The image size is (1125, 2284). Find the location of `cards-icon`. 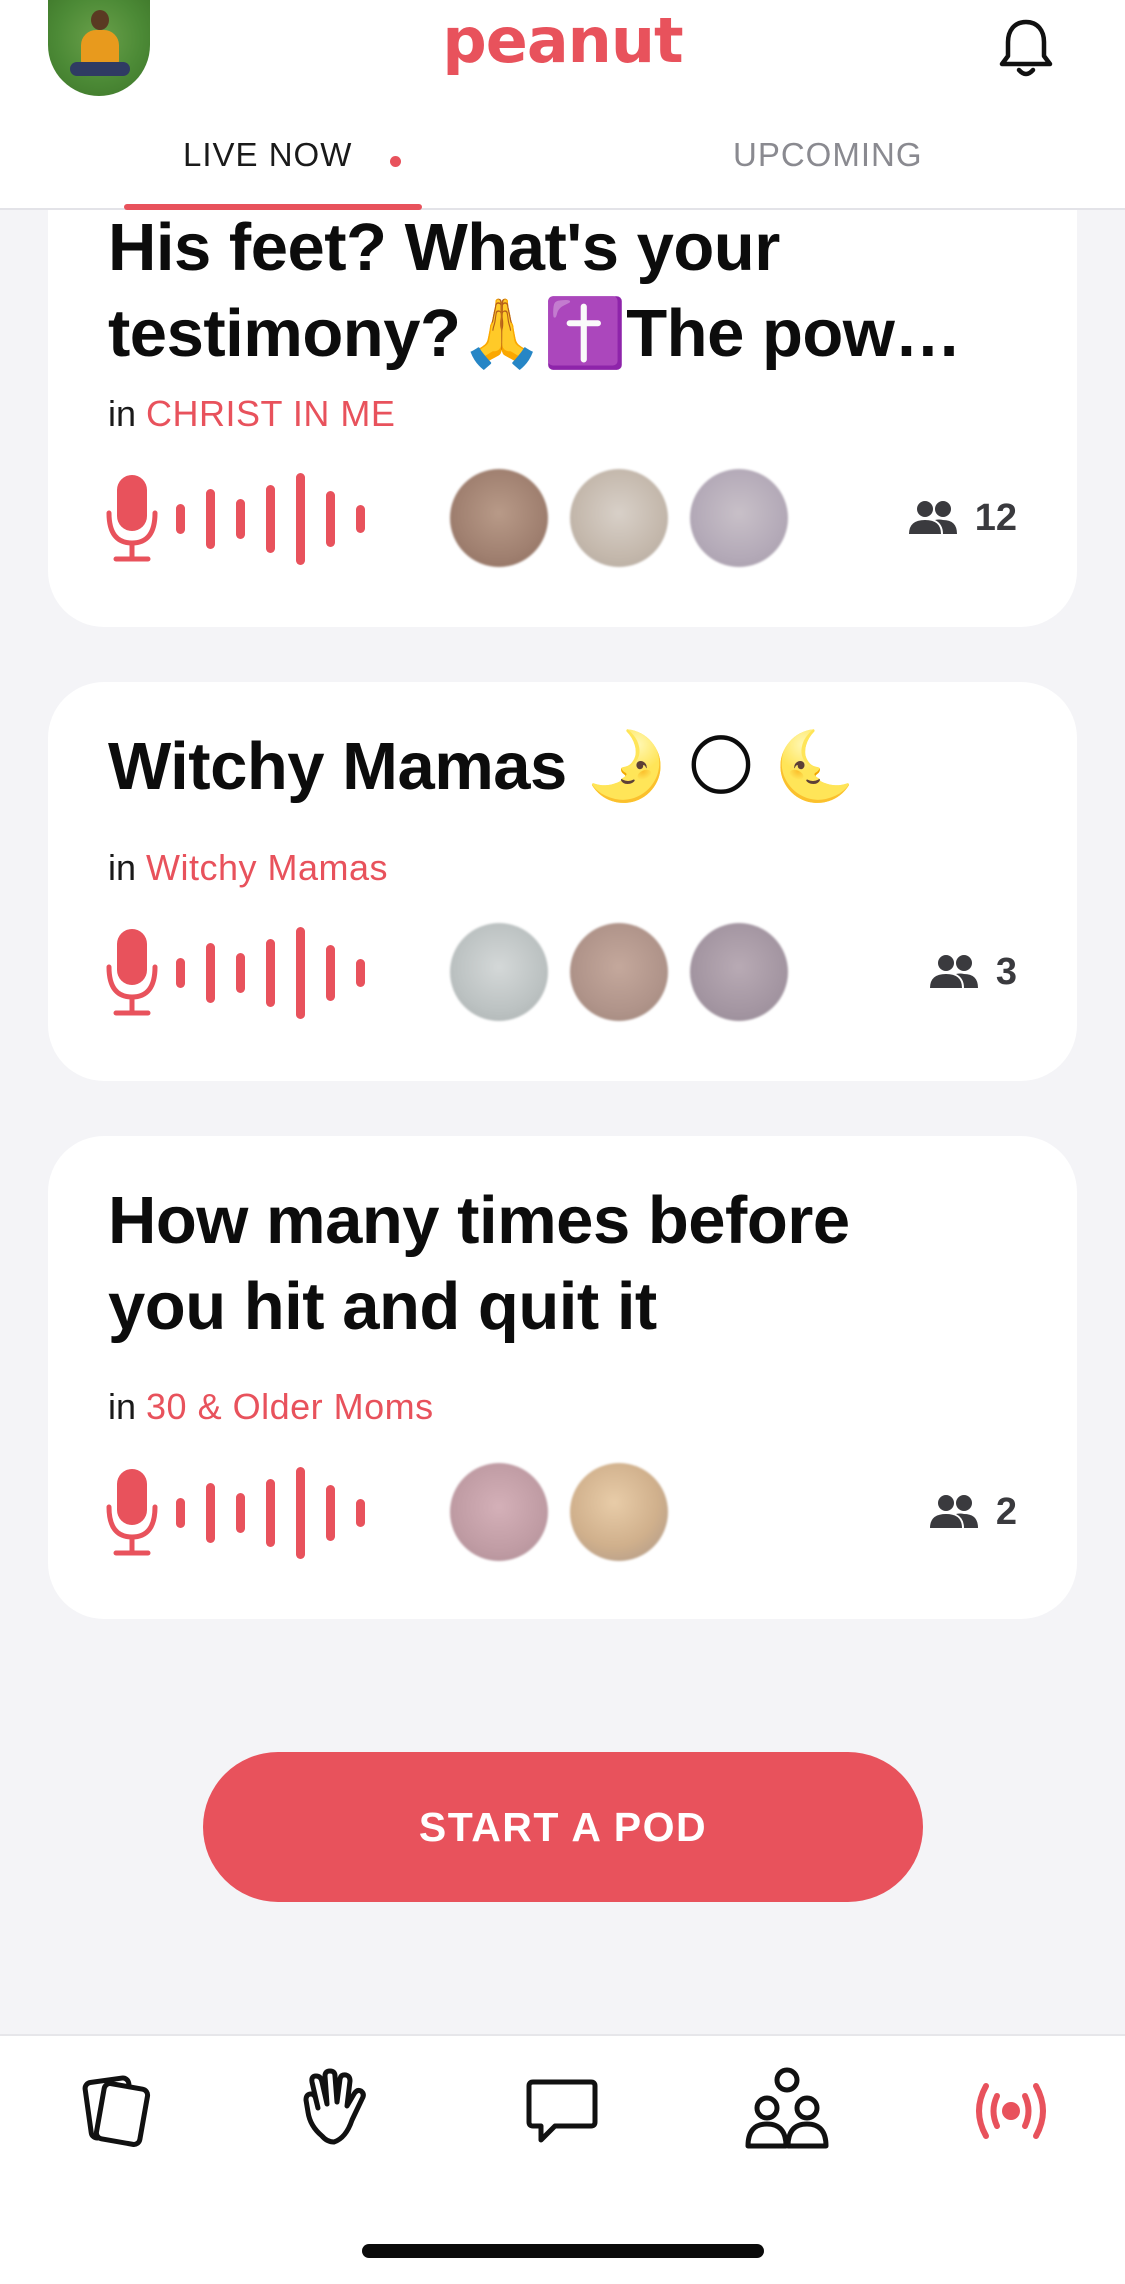

cards-icon is located at coordinates (117, 2111).